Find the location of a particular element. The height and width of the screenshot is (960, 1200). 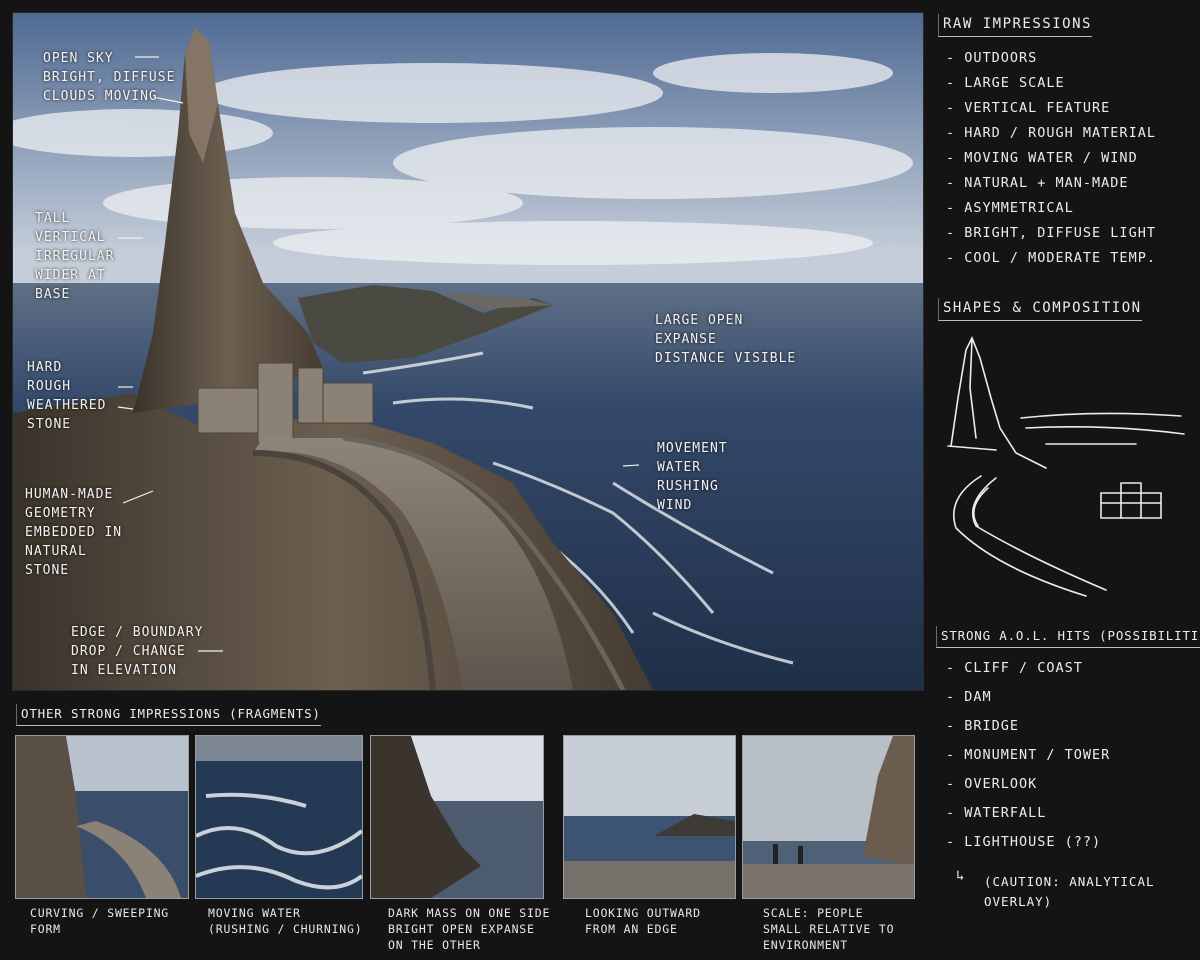

note-tall-vertical: TALL VERTICAL IRREGULAR WIDER AT BASE is located at coordinates (75, 256).